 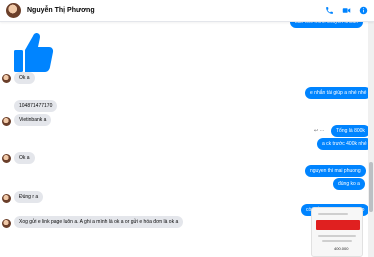 What do you see at coordinates (29, 197) in the screenshot?
I see `message-in: Đúng r a` at bounding box center [29, 197].